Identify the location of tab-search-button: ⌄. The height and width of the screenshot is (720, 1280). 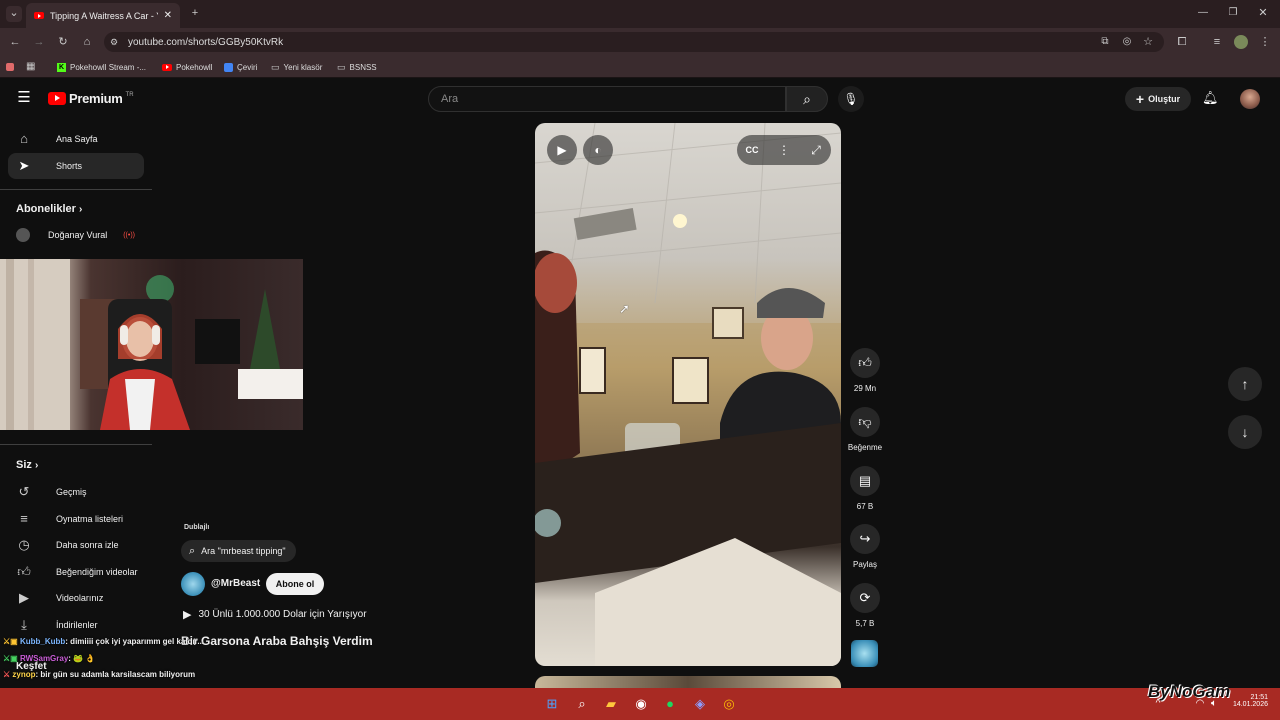
(14, 14).